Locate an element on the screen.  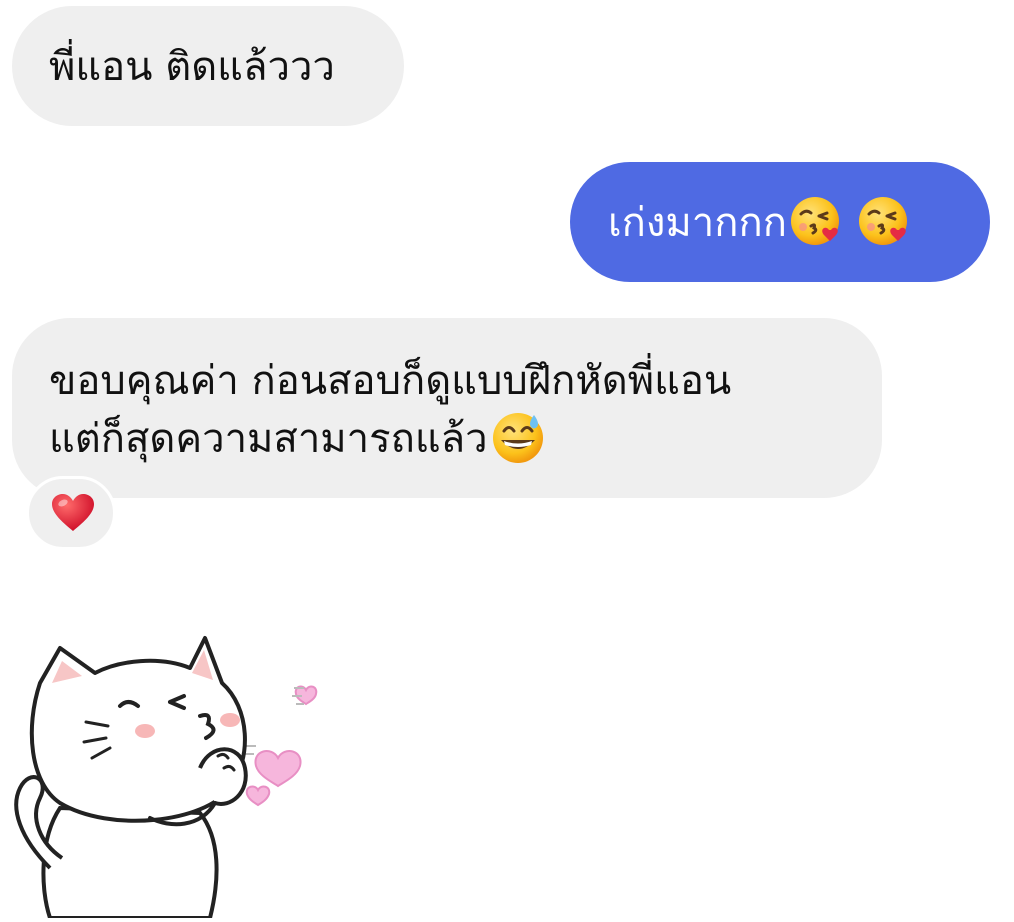
message-text: เก่งมากกก is located at coordinates (697, 223).